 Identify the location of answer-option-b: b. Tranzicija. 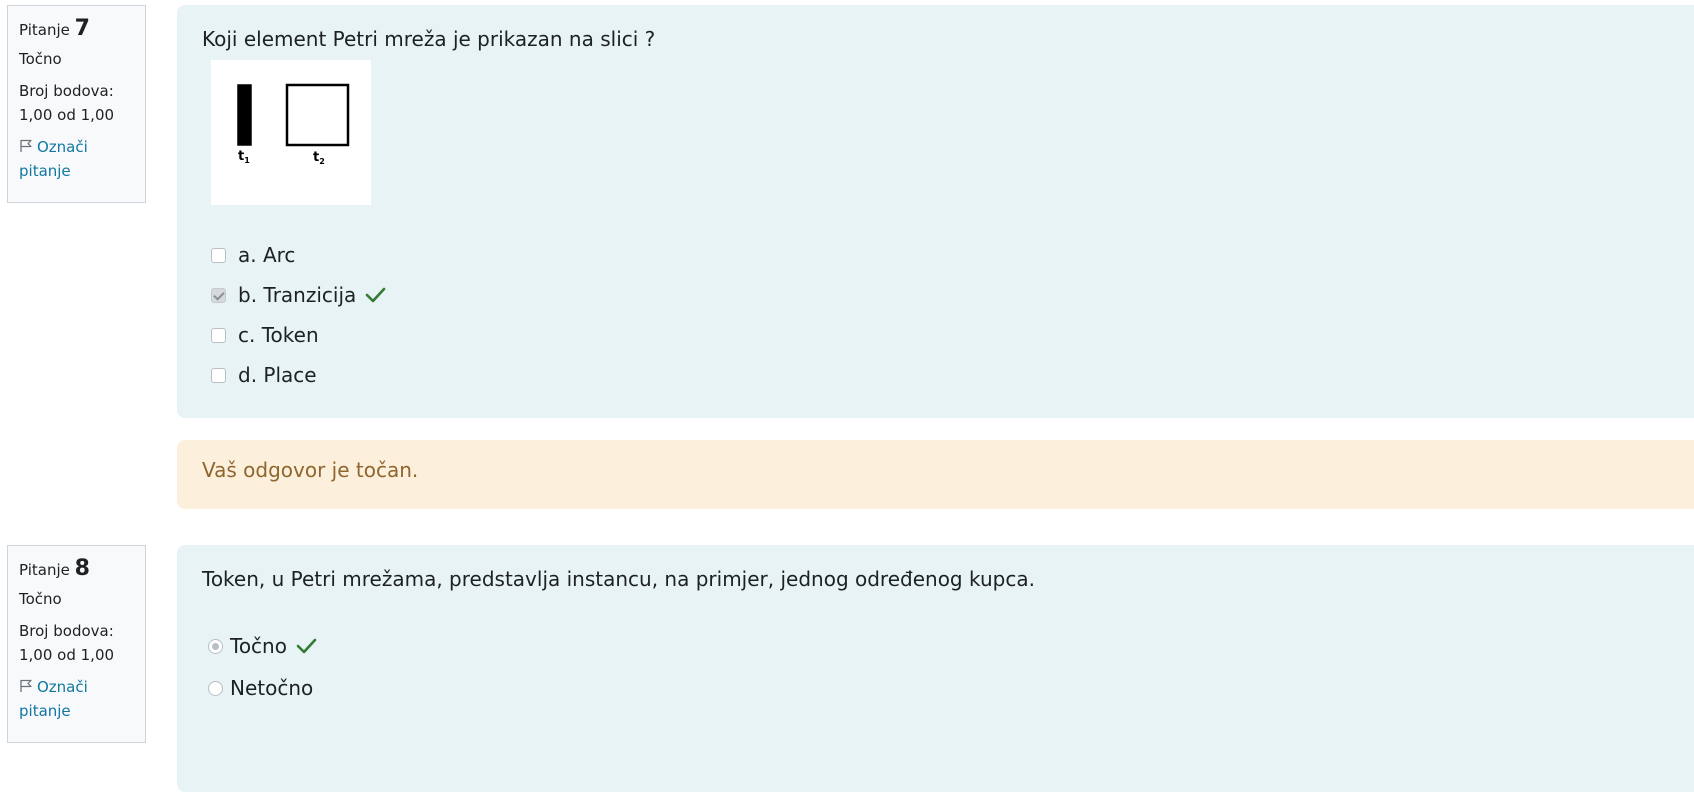
(298, 295).